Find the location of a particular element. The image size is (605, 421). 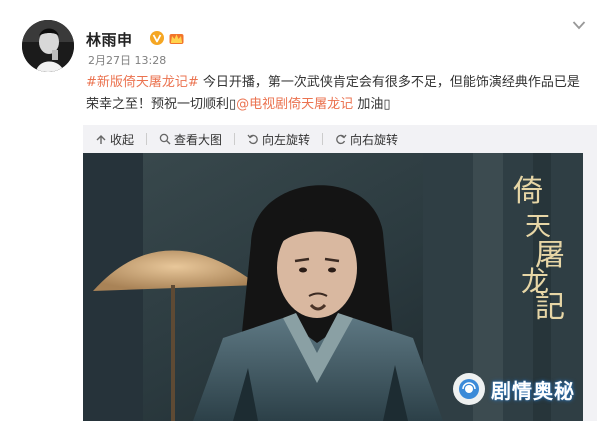

watermark-logo: 剧情奥秘 is located at coordinates (519, 389).